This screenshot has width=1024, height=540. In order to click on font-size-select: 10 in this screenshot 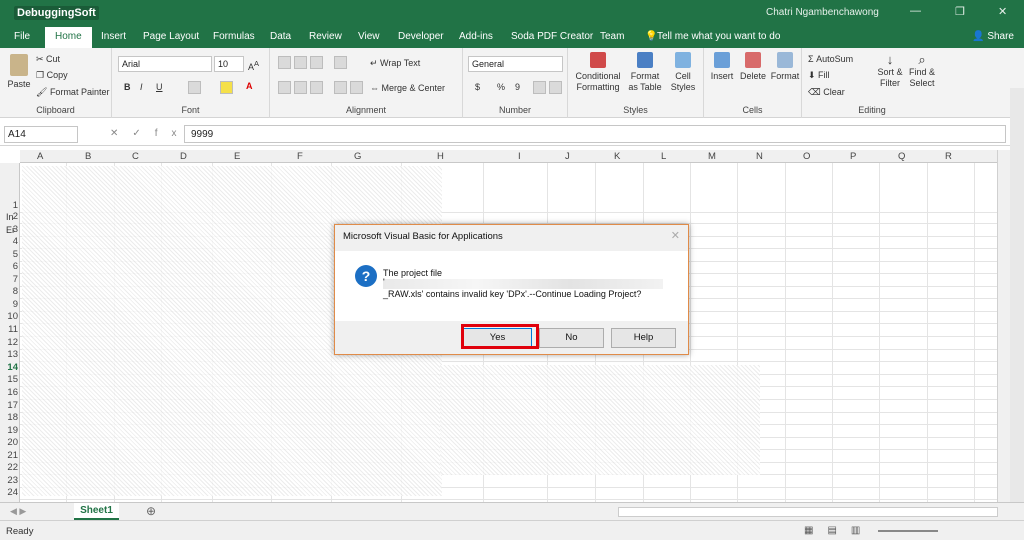, I will do `click(229, 64)`.